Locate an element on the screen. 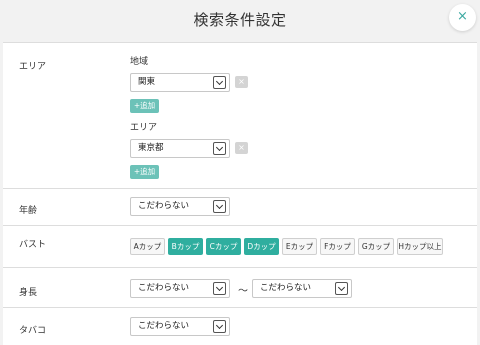 The width and height of the screenshot is (480, 345). bust-chip-b: Bカップ is located at coordinates (185, 246).